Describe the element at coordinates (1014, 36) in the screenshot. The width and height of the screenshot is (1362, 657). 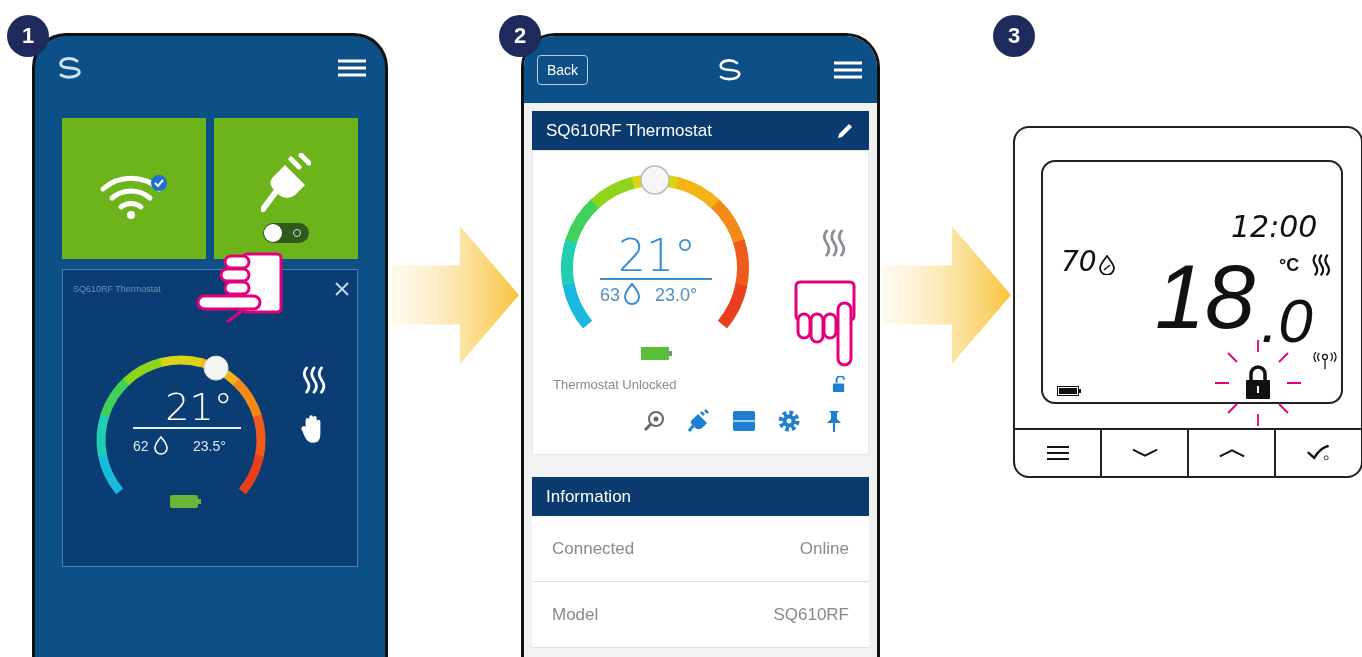
I see `step-number: 3` at that location.